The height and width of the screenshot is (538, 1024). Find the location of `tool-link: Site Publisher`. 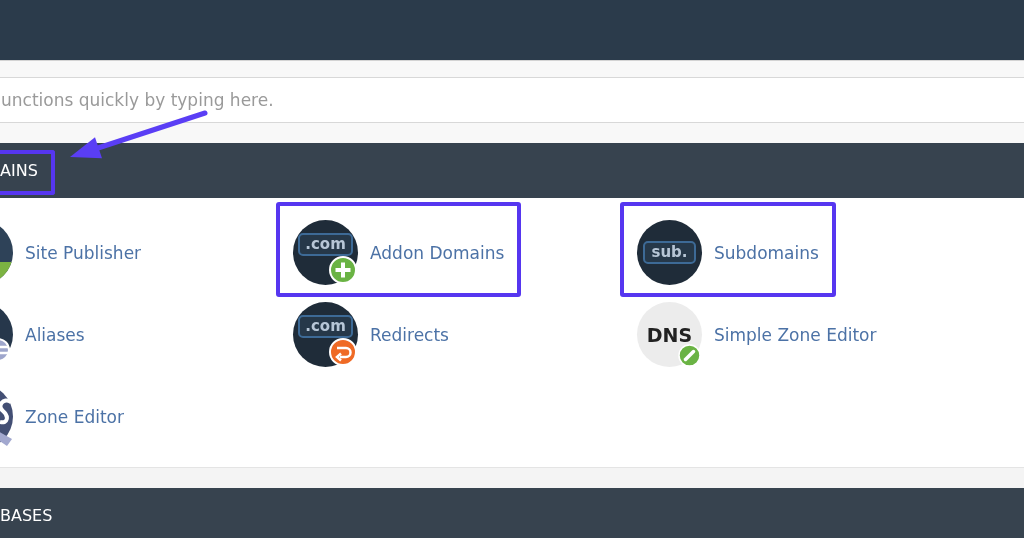

tool-link: Site Publisher is located at coordinates (83, 252).